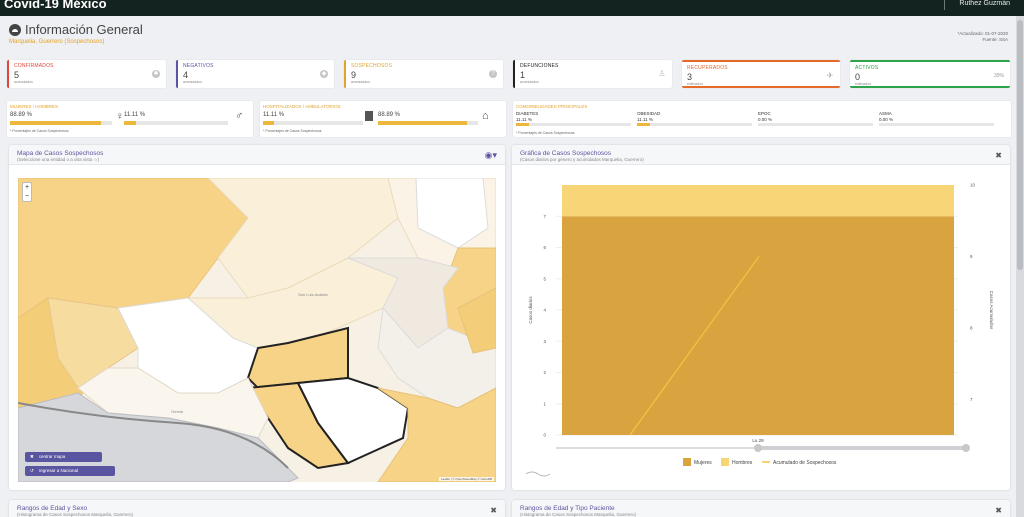 This screenshot has width=1024, height=517. What do you see at coordinates (592, 74) in the screenshot?
I see `stat-defunciones: DEFUNCIONES 1 acumulados ♙` at bounding box center [592, 74].